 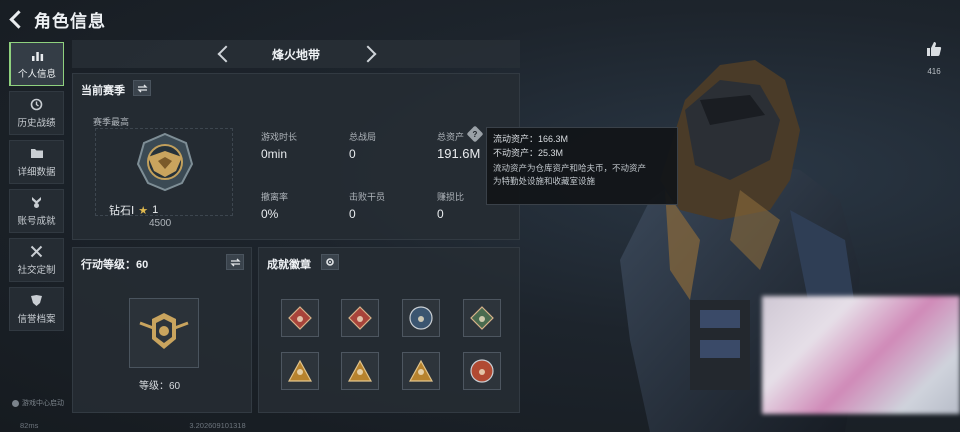 What do you see at coordinates (160, 386) in the screenshot?
I see `action-level-text: 等级：60` at bounding box center [160, 386].